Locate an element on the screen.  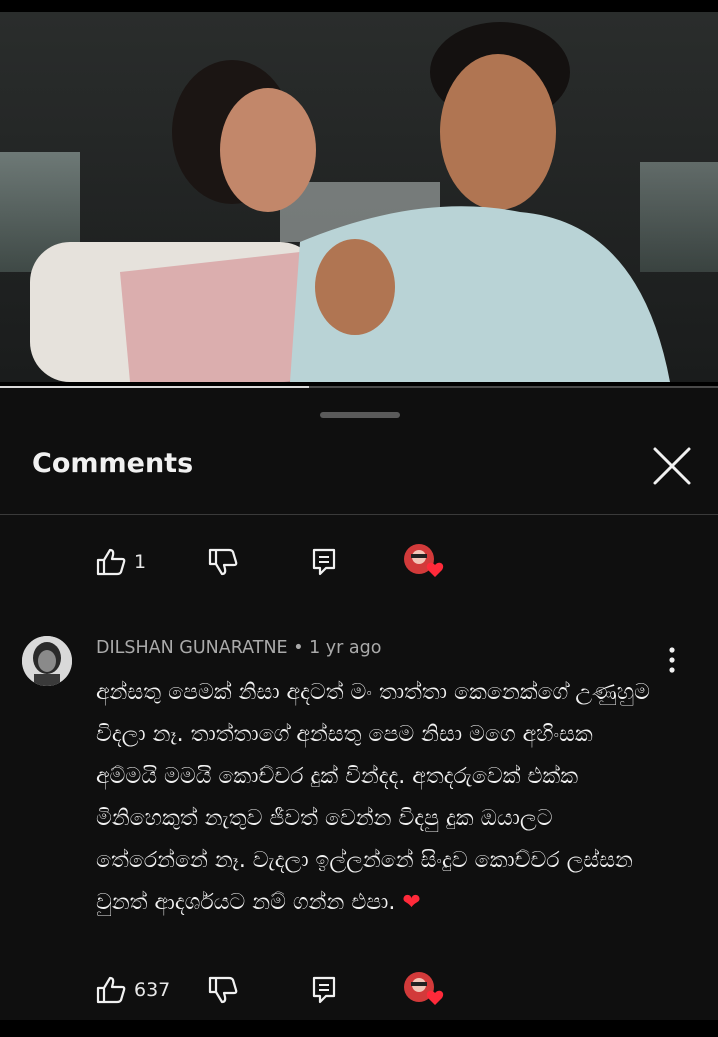
progress-fill is located at coordinates (154, 387).